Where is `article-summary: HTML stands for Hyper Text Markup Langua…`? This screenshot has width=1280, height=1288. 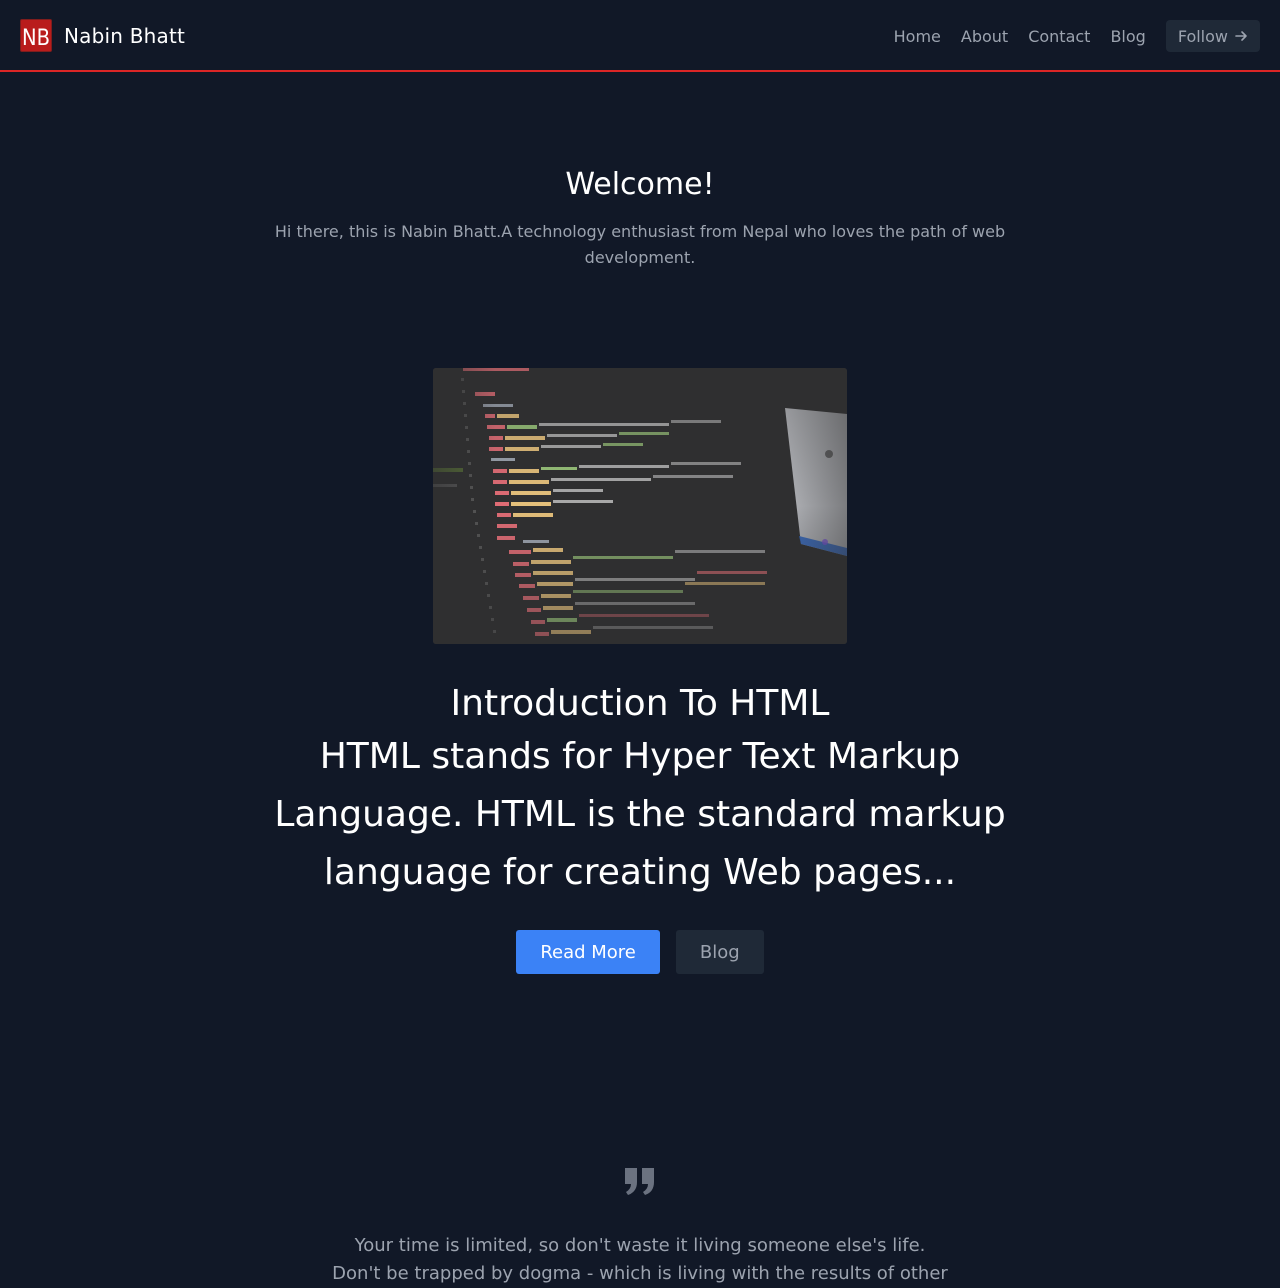
article-summary: HTML stands for Hyper Text Markup Langua… is located at coordinates (640, 814).